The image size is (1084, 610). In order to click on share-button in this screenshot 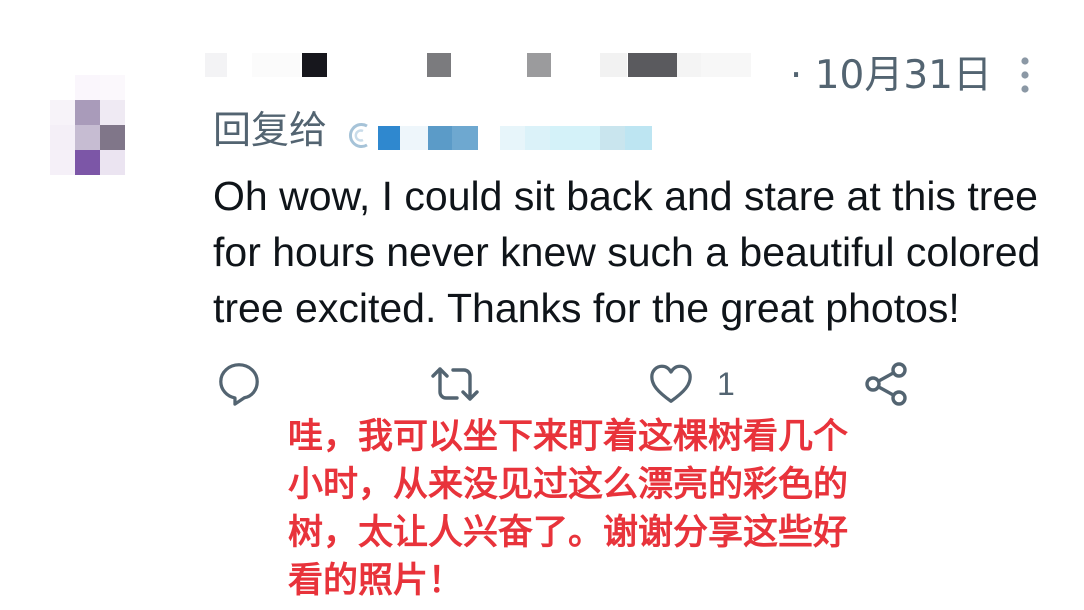, I will do `click(886, 384)`.